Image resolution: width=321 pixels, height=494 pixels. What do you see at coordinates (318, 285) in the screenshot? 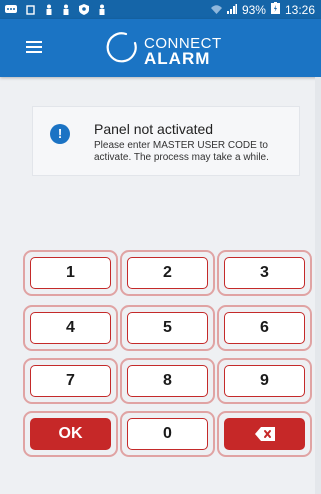
I see `scroll-edge` at bounding box center [318, 285].